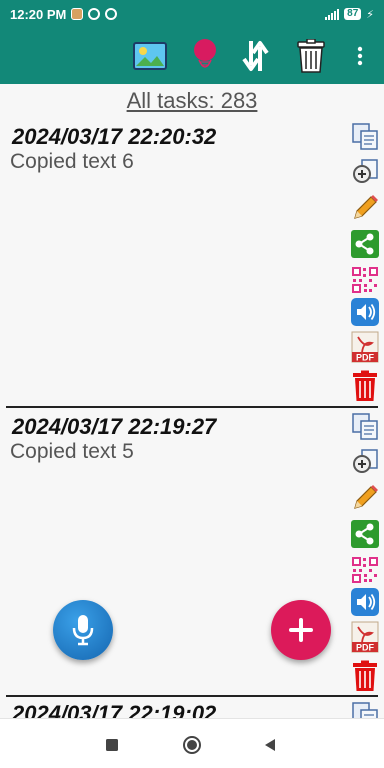 This screenshot has width=384, height=768. I want to click on task-date: 2024/03/17 22:20:32, so click(114, 136).